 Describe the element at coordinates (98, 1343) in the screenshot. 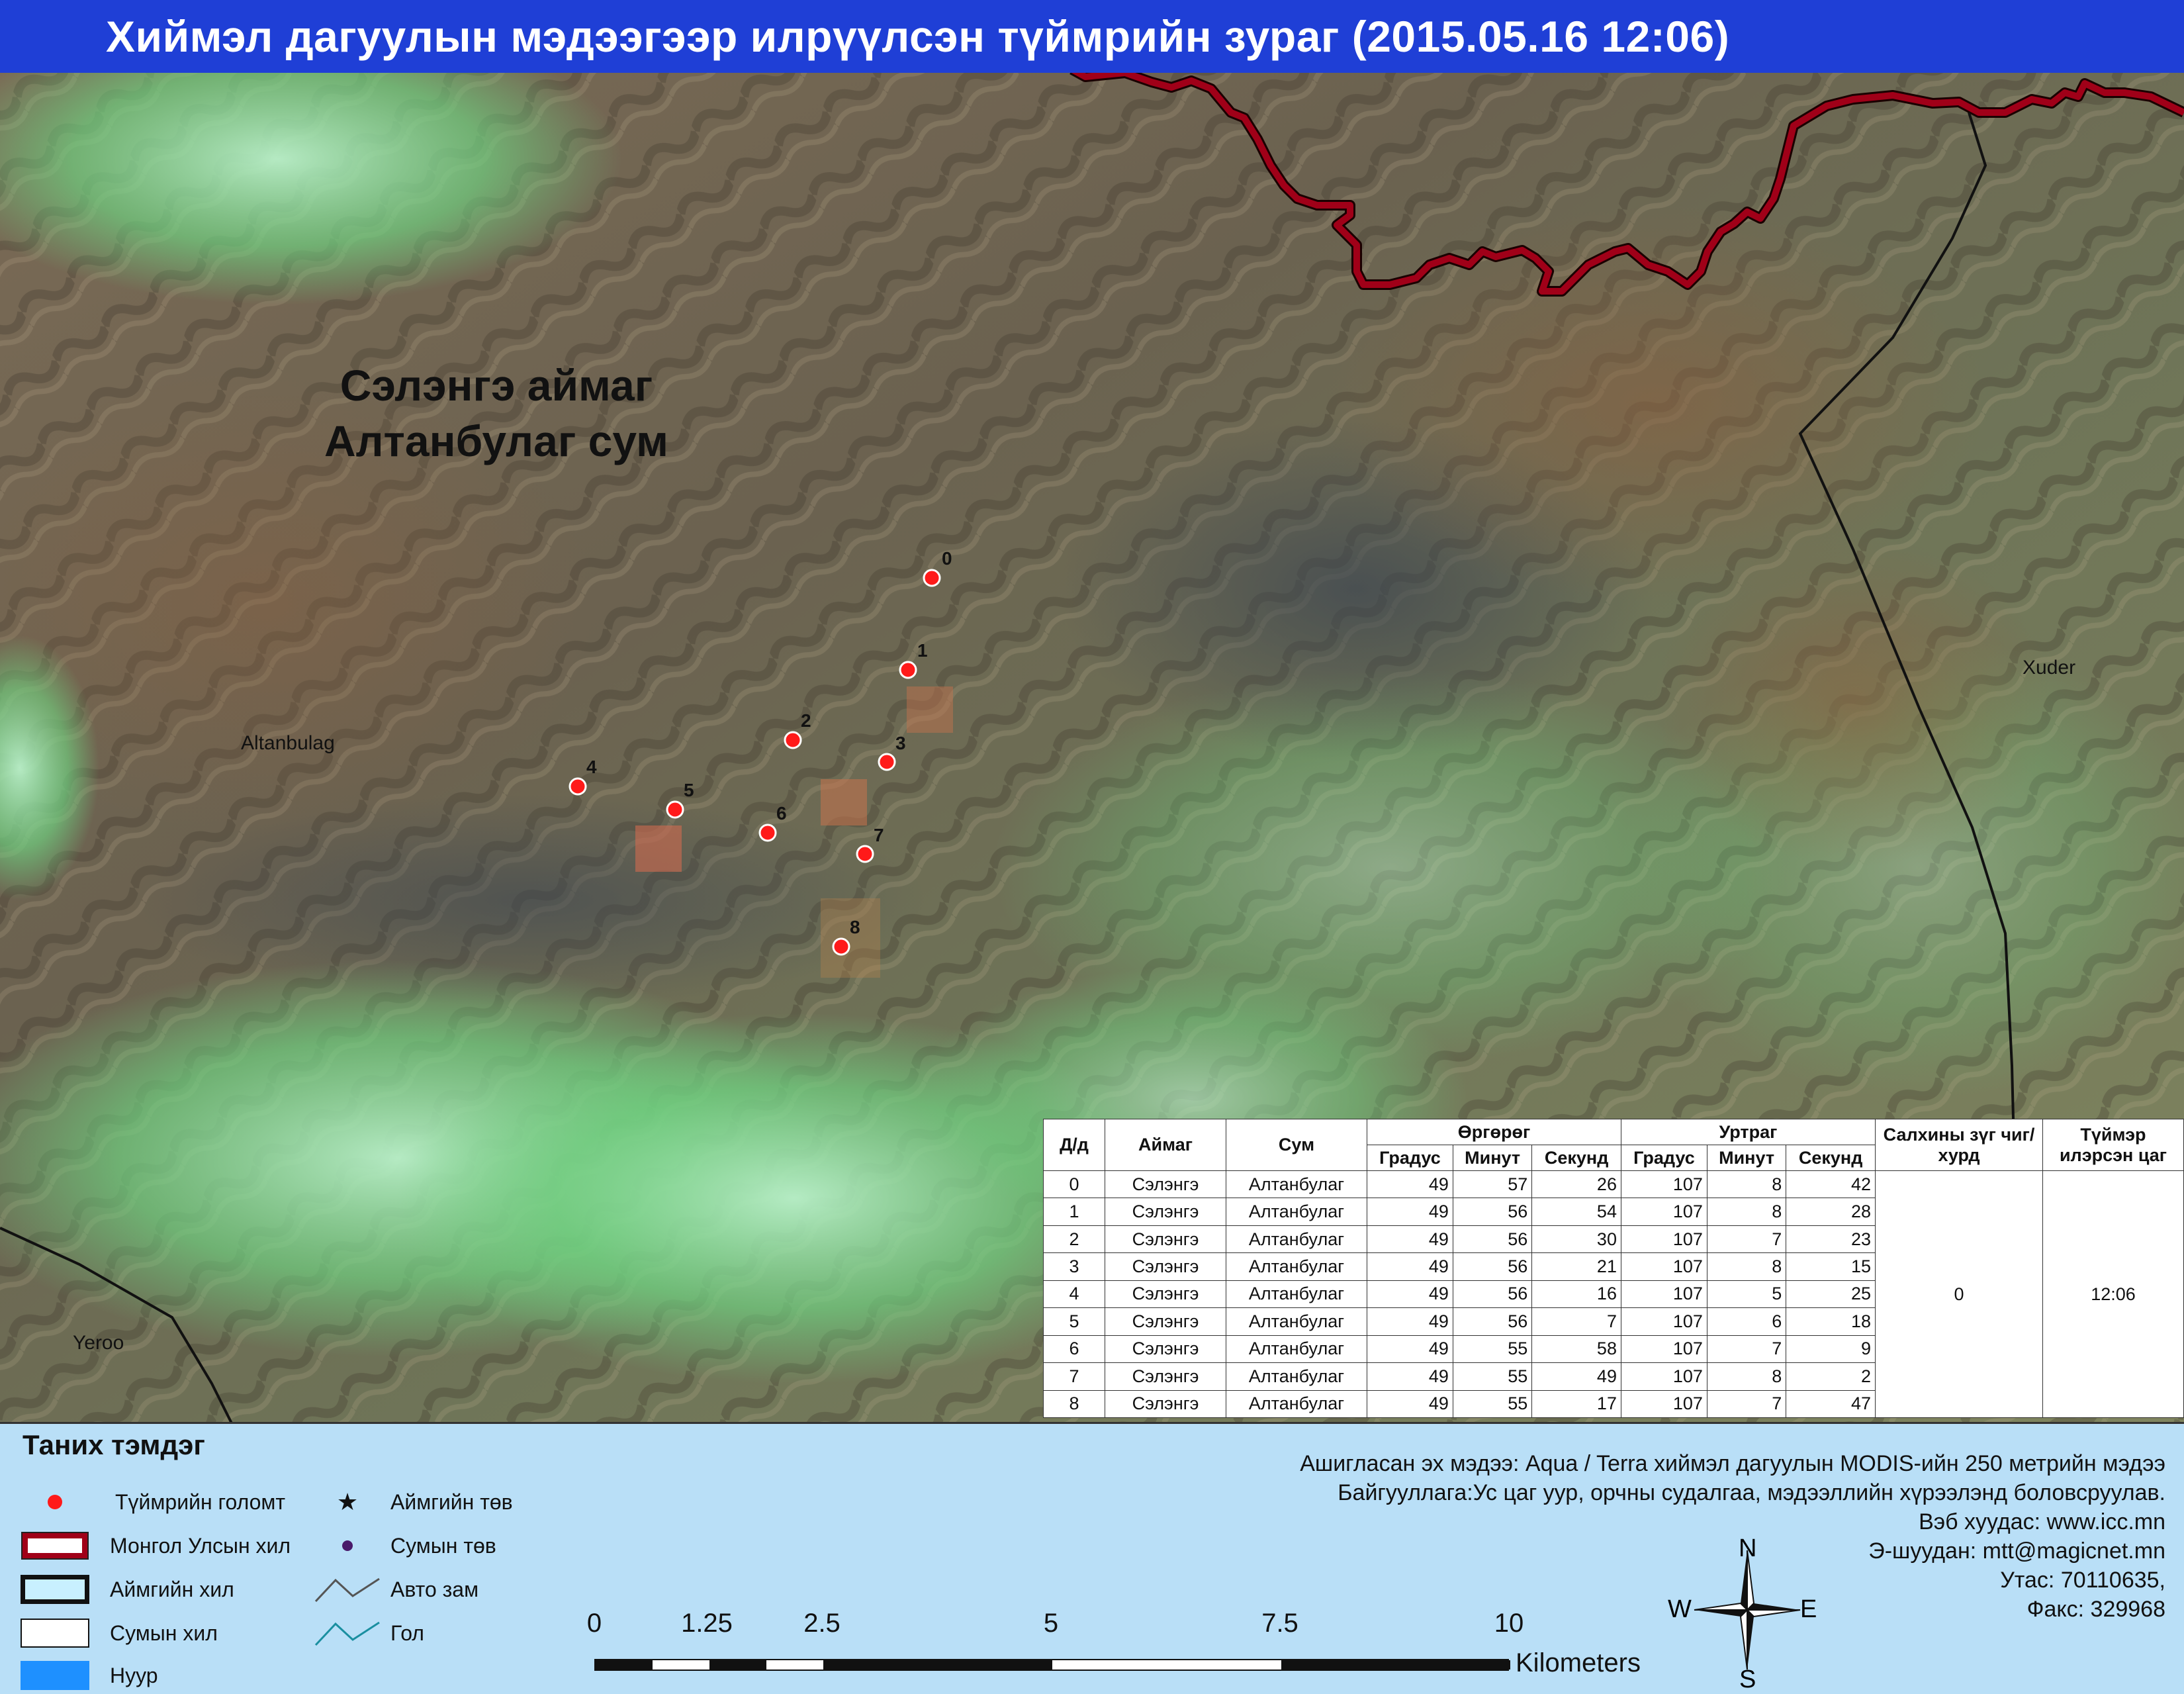

I see `place-label-yeroo: Yeroo` at that location.